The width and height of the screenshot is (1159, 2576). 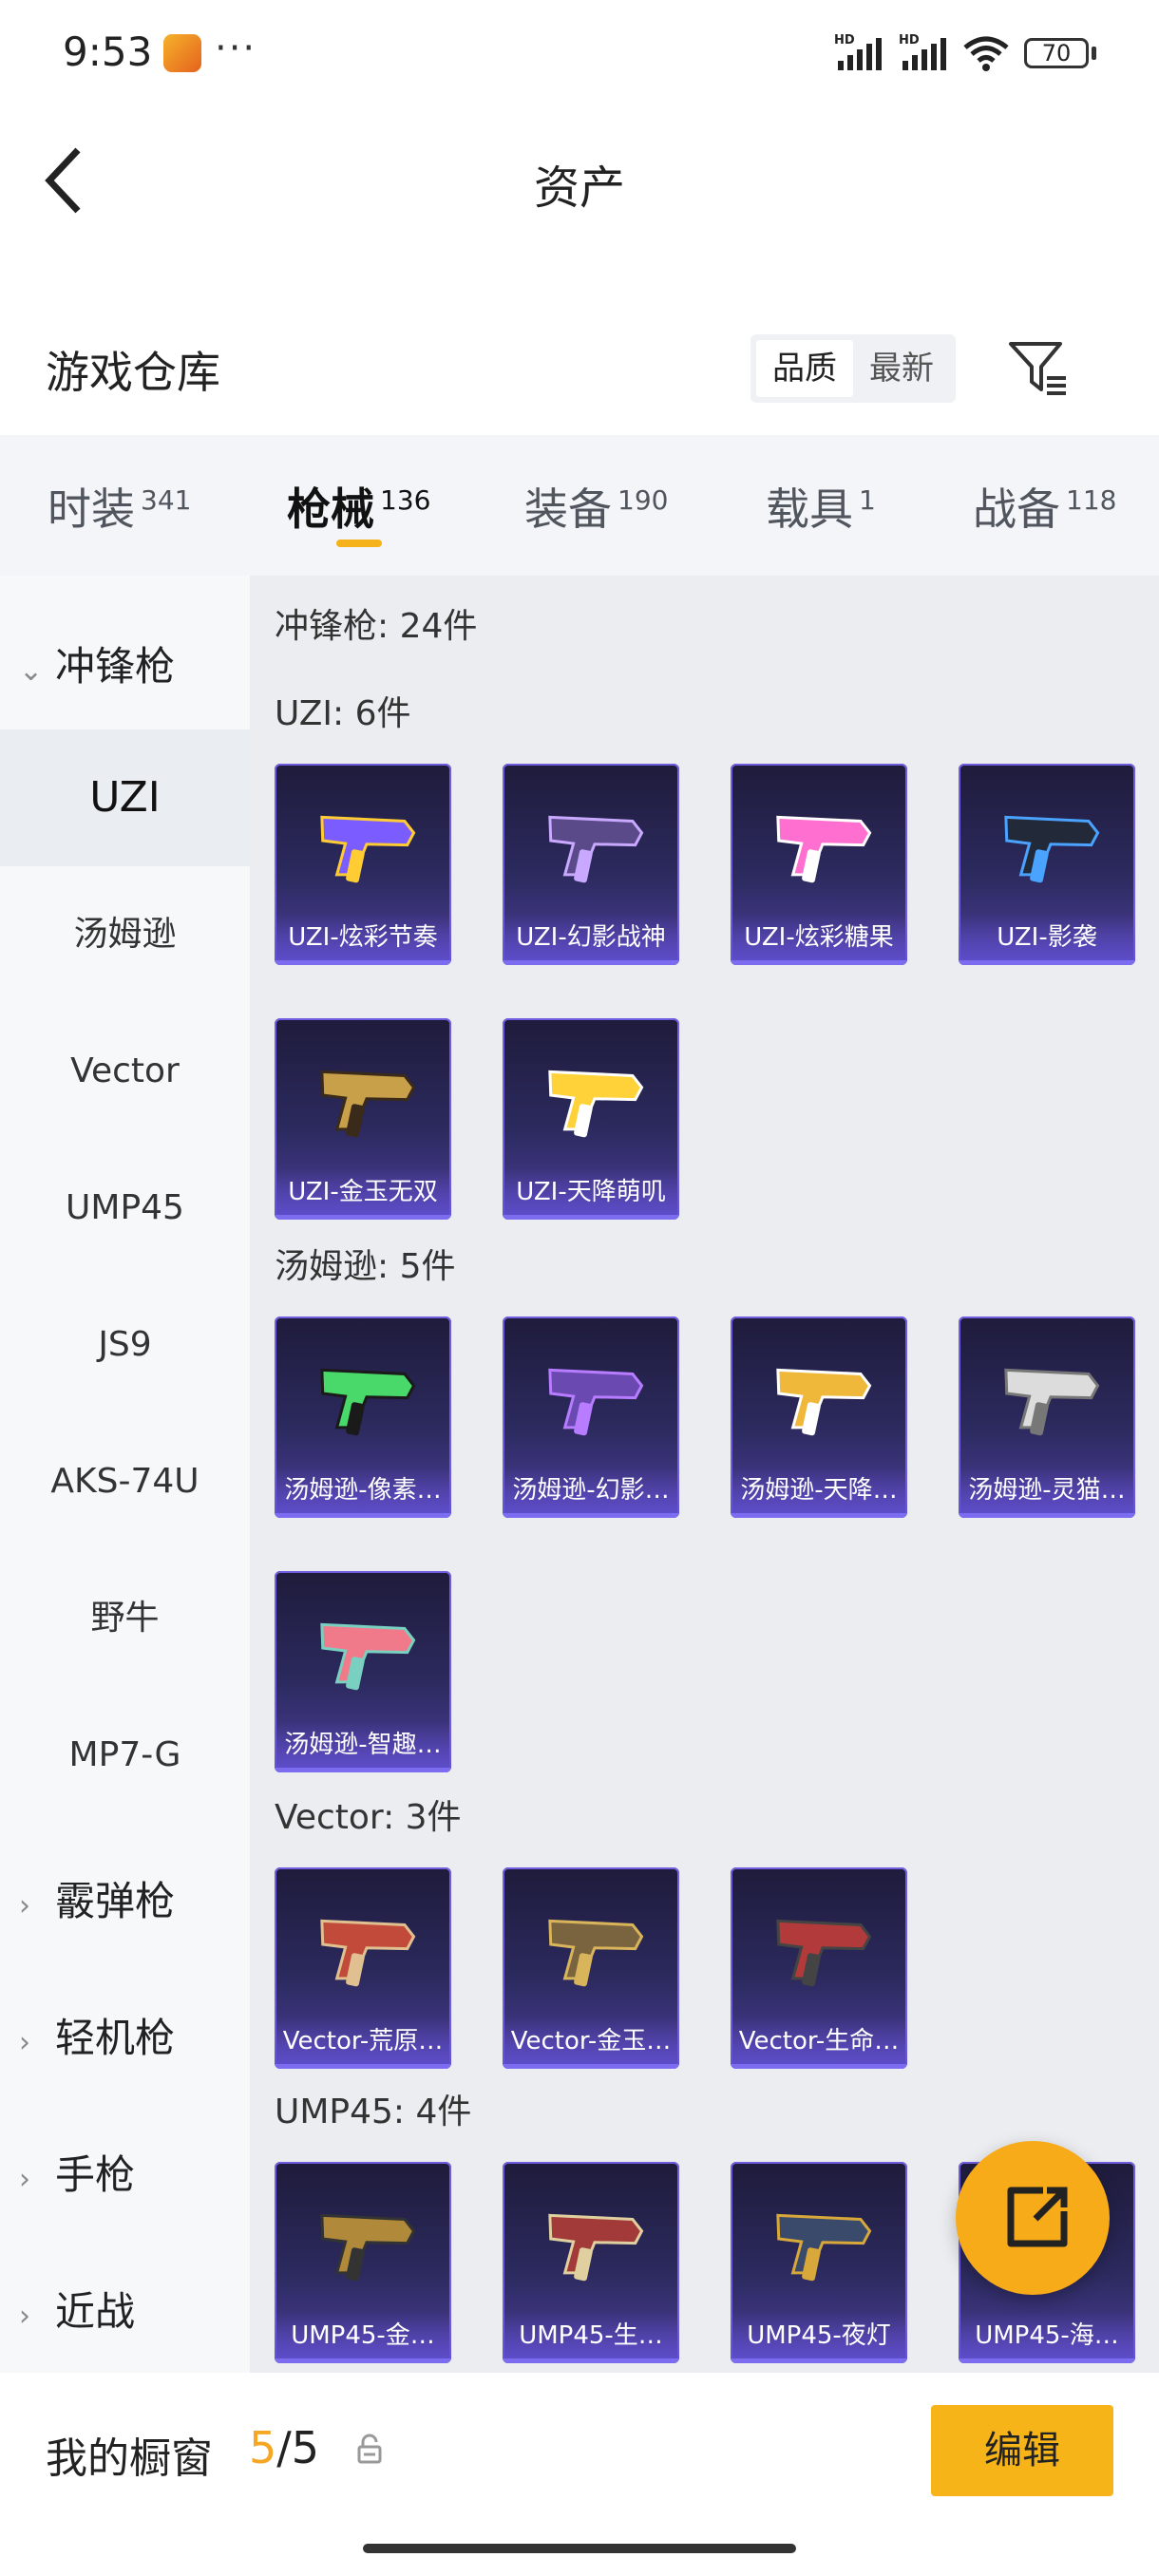 What do you see at coordinates (129, 2458) in the screenshot?
I see `showcase-label: 我的橱窗` at bounding box center [129, 2458].